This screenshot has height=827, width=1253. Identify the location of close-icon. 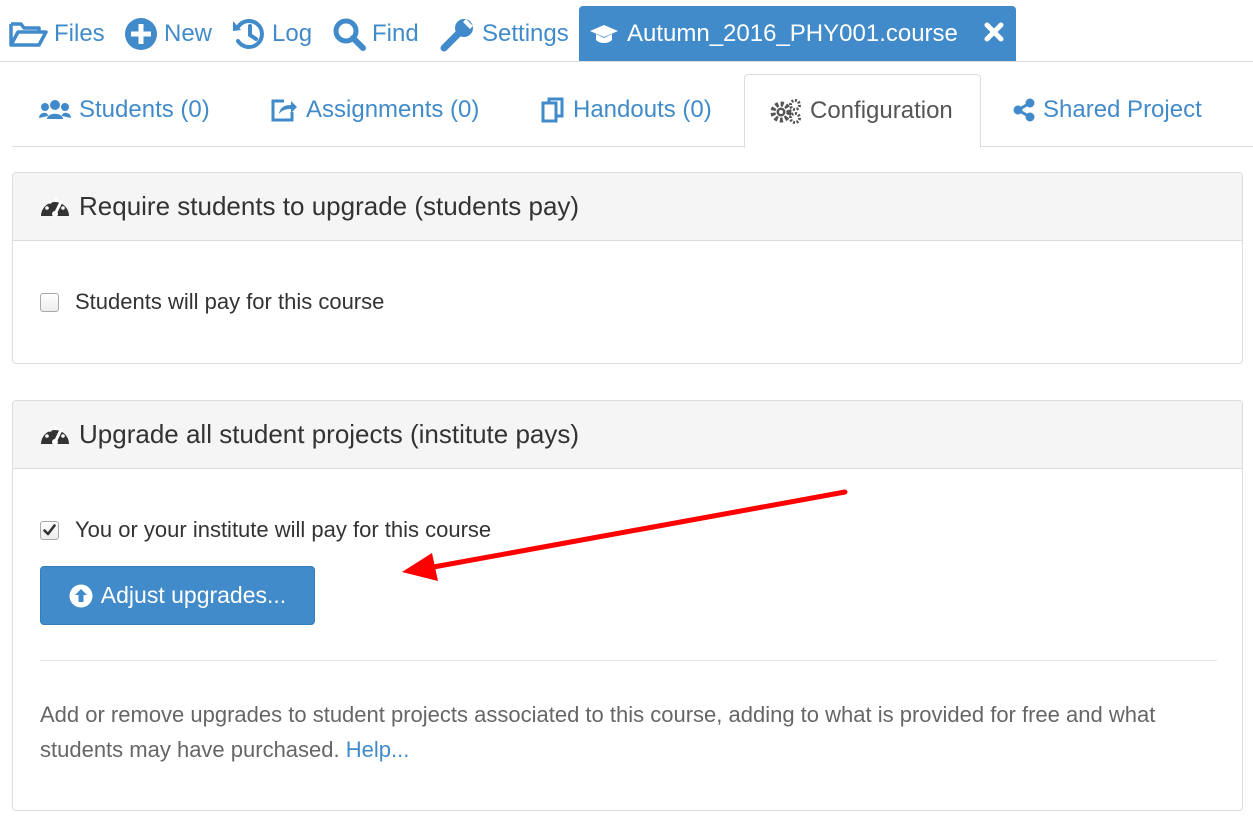
(994, 32).